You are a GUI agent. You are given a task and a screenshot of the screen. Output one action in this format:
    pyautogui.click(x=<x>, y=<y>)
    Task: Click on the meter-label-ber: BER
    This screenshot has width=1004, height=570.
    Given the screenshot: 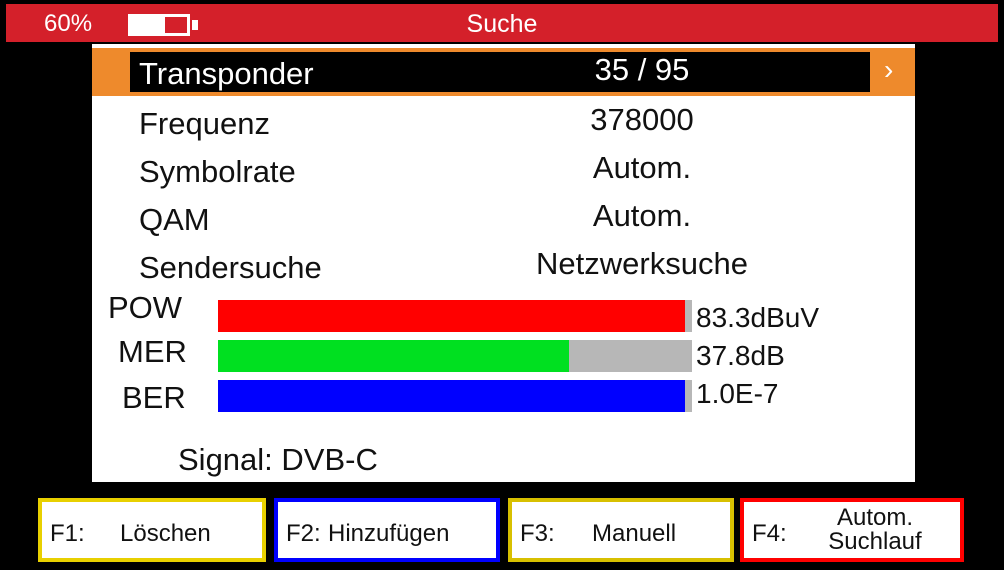 What is the action you would take?
    pyautogui.click(x=154, y=397)
    